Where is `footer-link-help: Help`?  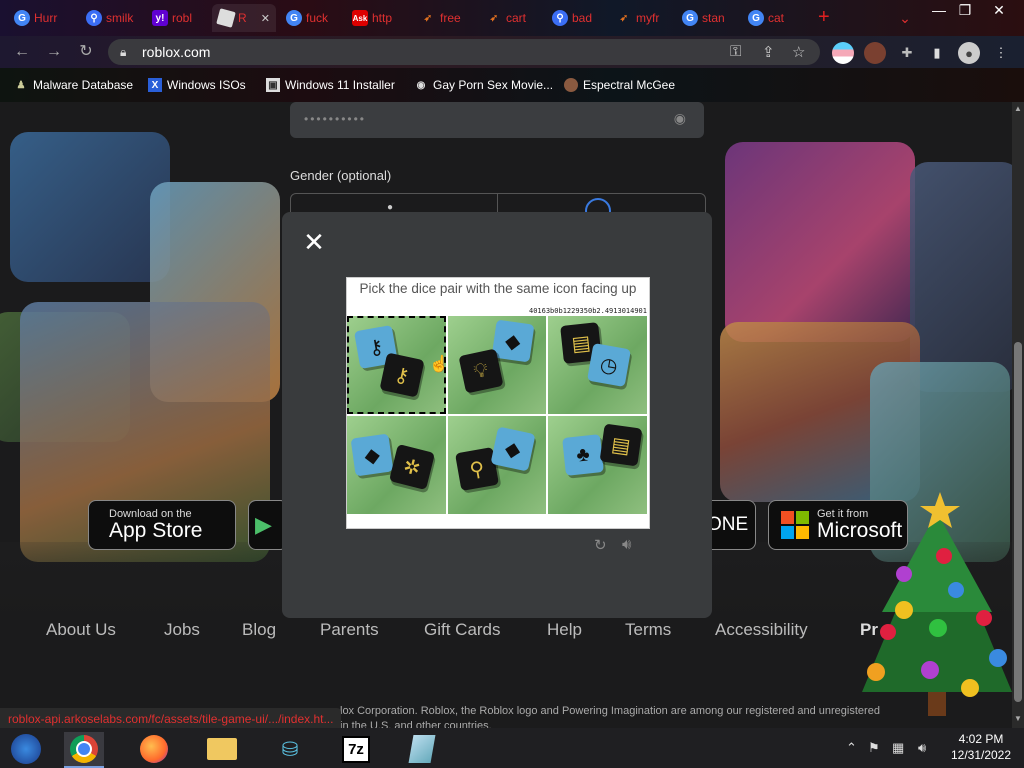
footer-link-help: Help is located at coordinates (564, 630).